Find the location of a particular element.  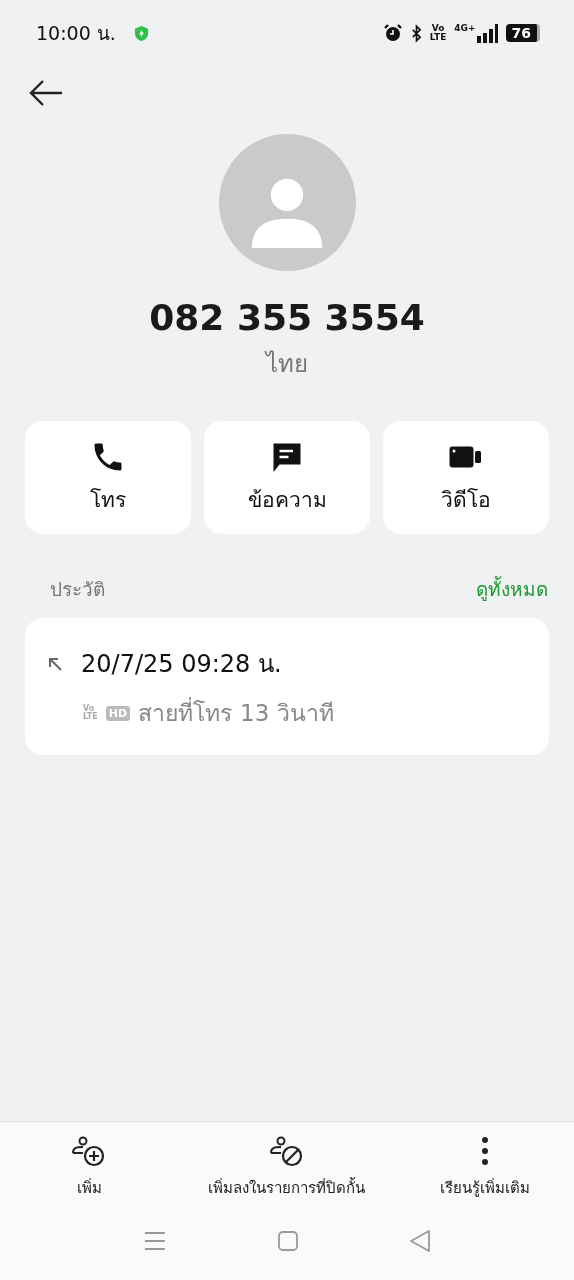

shield-icon is located at coordinates (141, 33).